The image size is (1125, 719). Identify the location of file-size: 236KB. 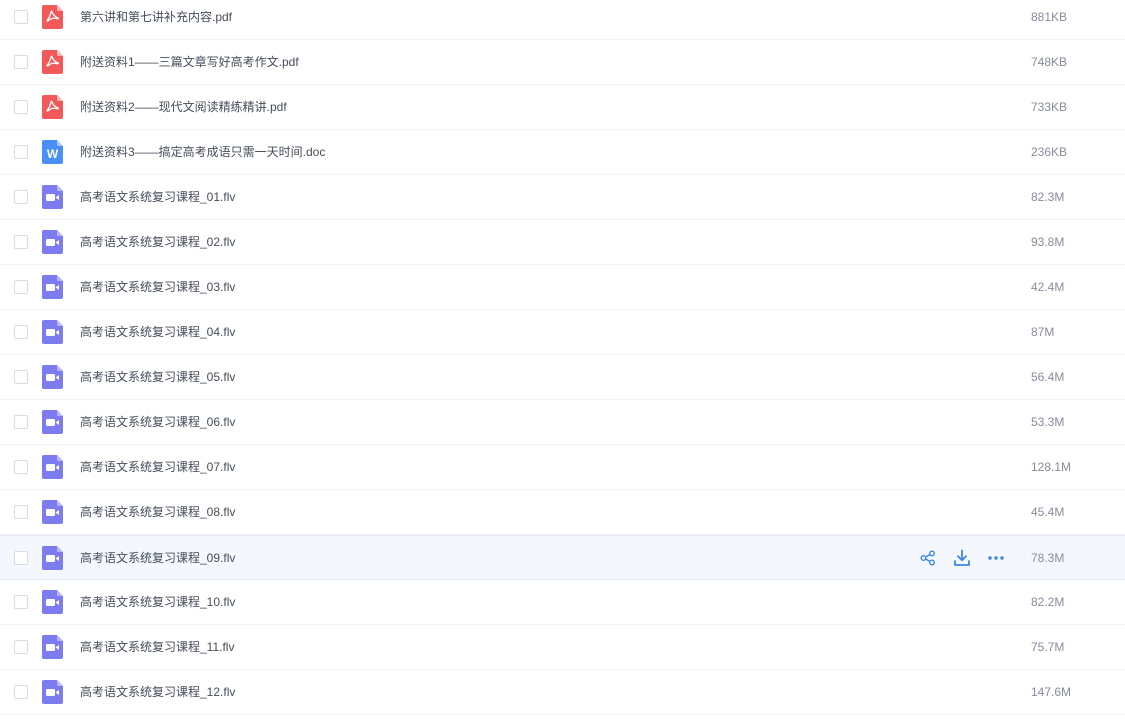
(1049, 152).